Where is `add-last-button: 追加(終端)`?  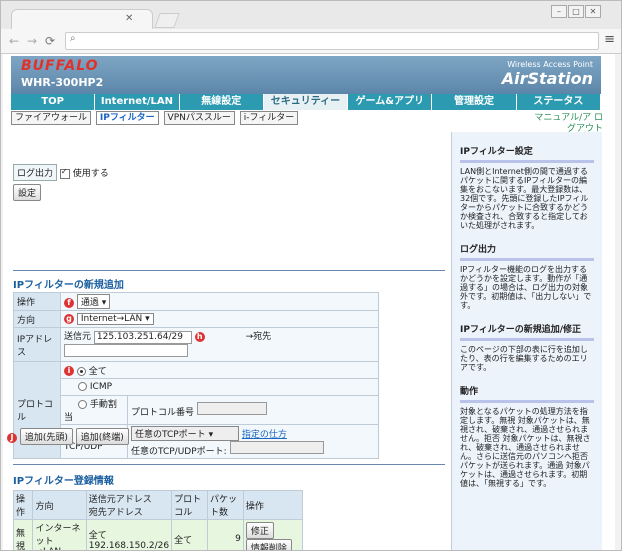
add-last-button: 追加(終端) is located at coordinates (102, 436).